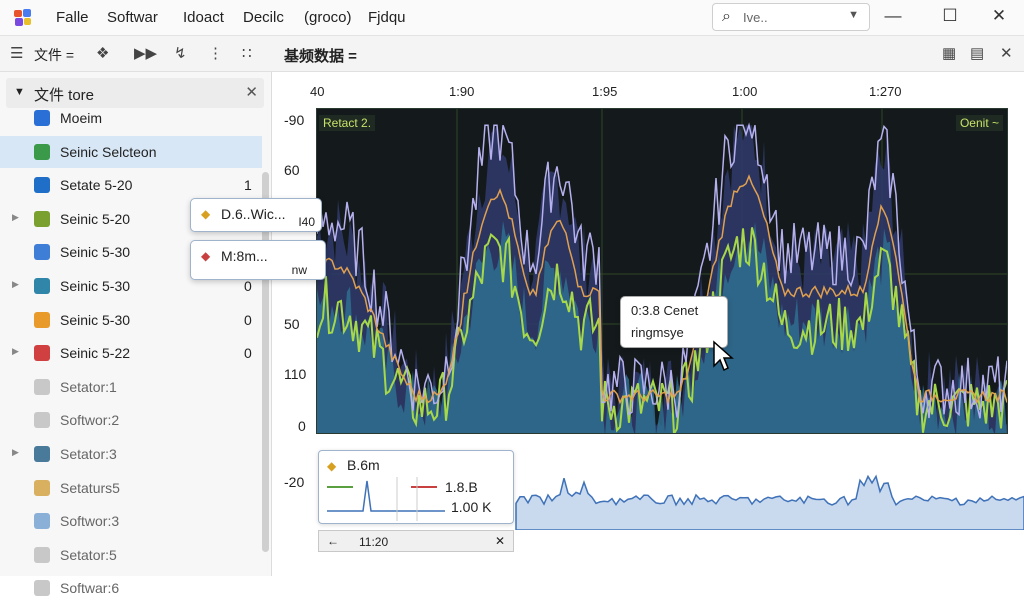  Describe the element at coordinates (885, 91) in the screenshot. I see `x-tick: 1:270` at that location.